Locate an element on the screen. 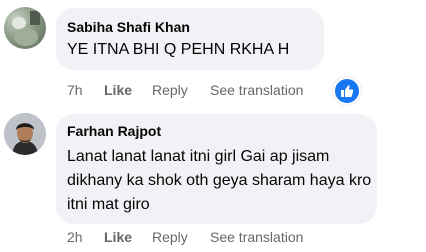 The image size is (426, 252). comment-actions: 2h Like Reply See translation is located at coordinates (213, 238).